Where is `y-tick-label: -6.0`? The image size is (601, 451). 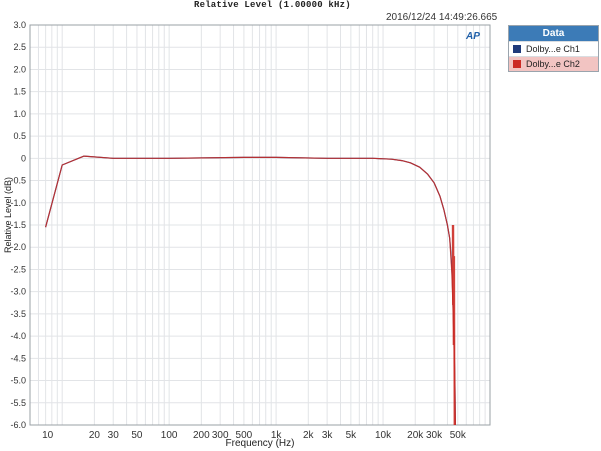
y-tick-label: -6.0 is located at coordinates (18, 425).